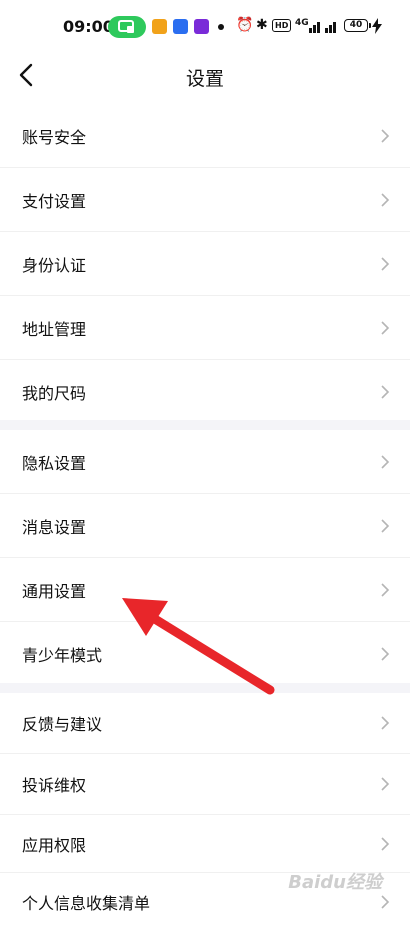 This screenshot has height=930, width=410. What do you see at coordinates (205, 200) in the screenshot?
I see `settings-item-payment: 支付设置` at bounding box center [205, 200].